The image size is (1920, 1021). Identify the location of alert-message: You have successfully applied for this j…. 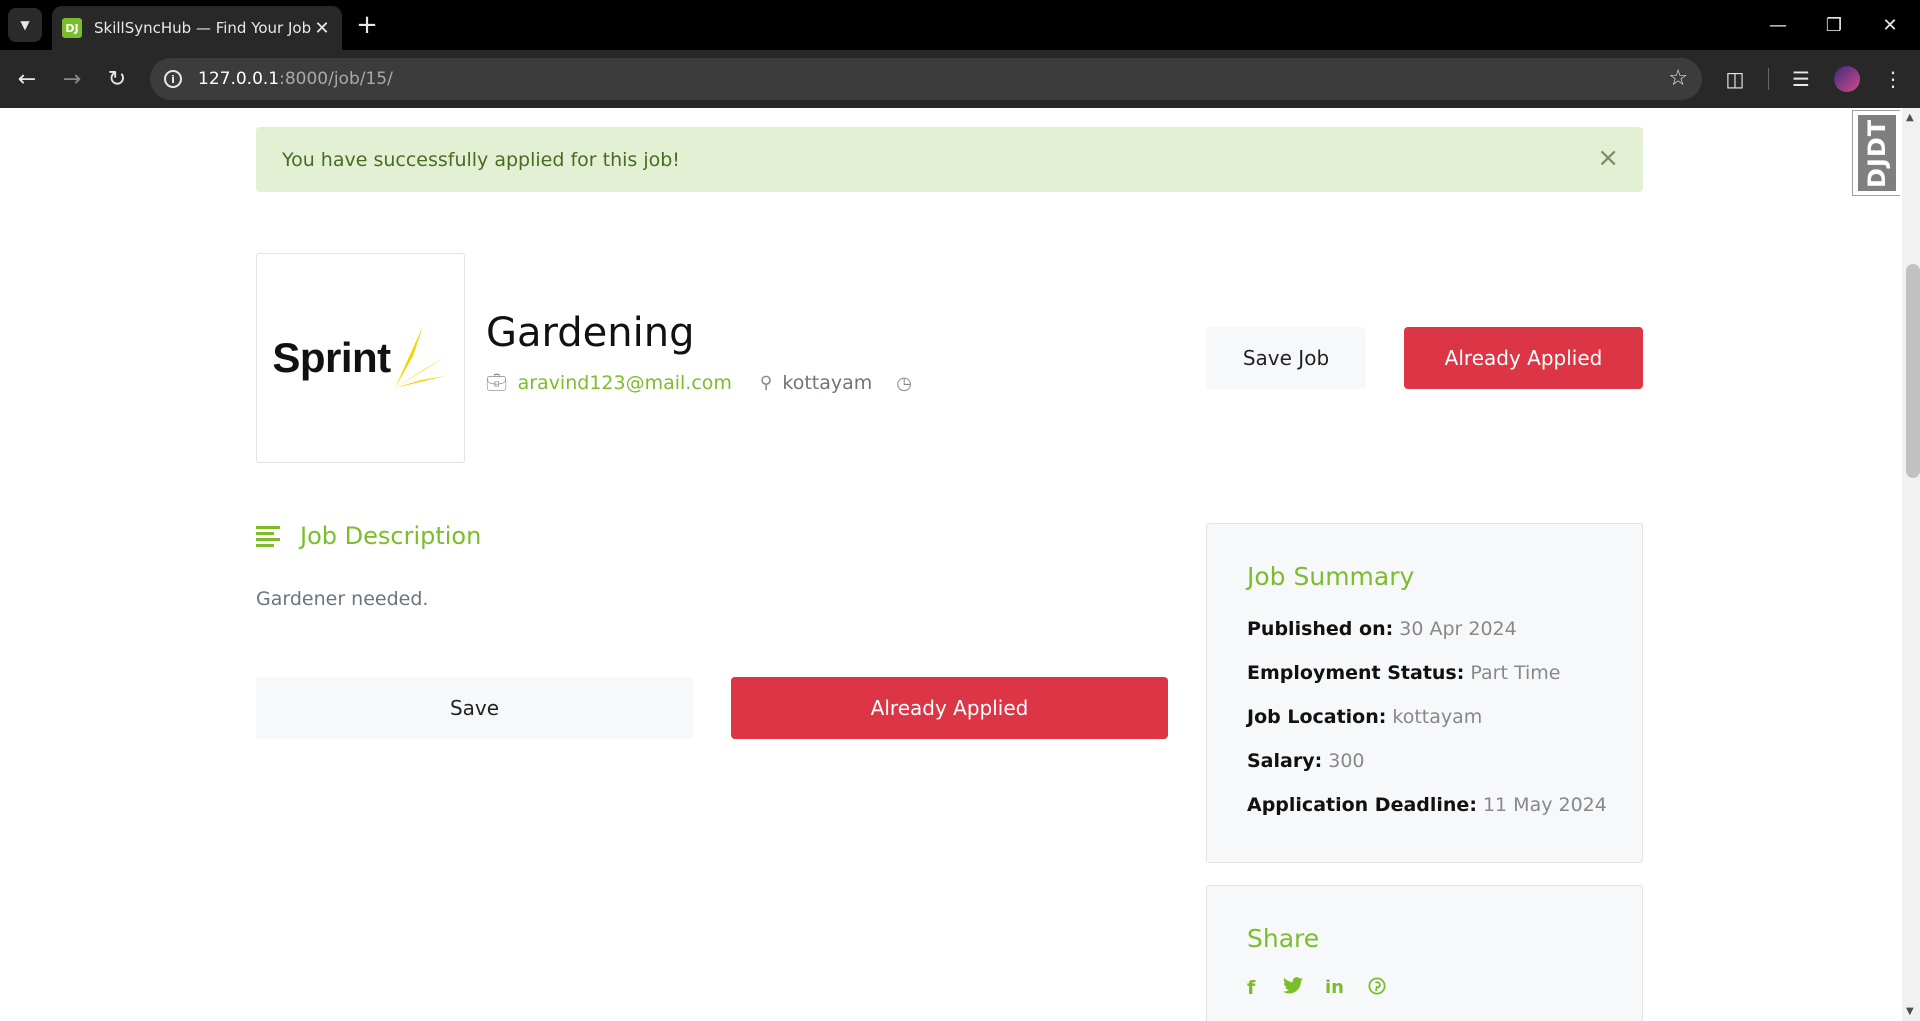
(481, 159).